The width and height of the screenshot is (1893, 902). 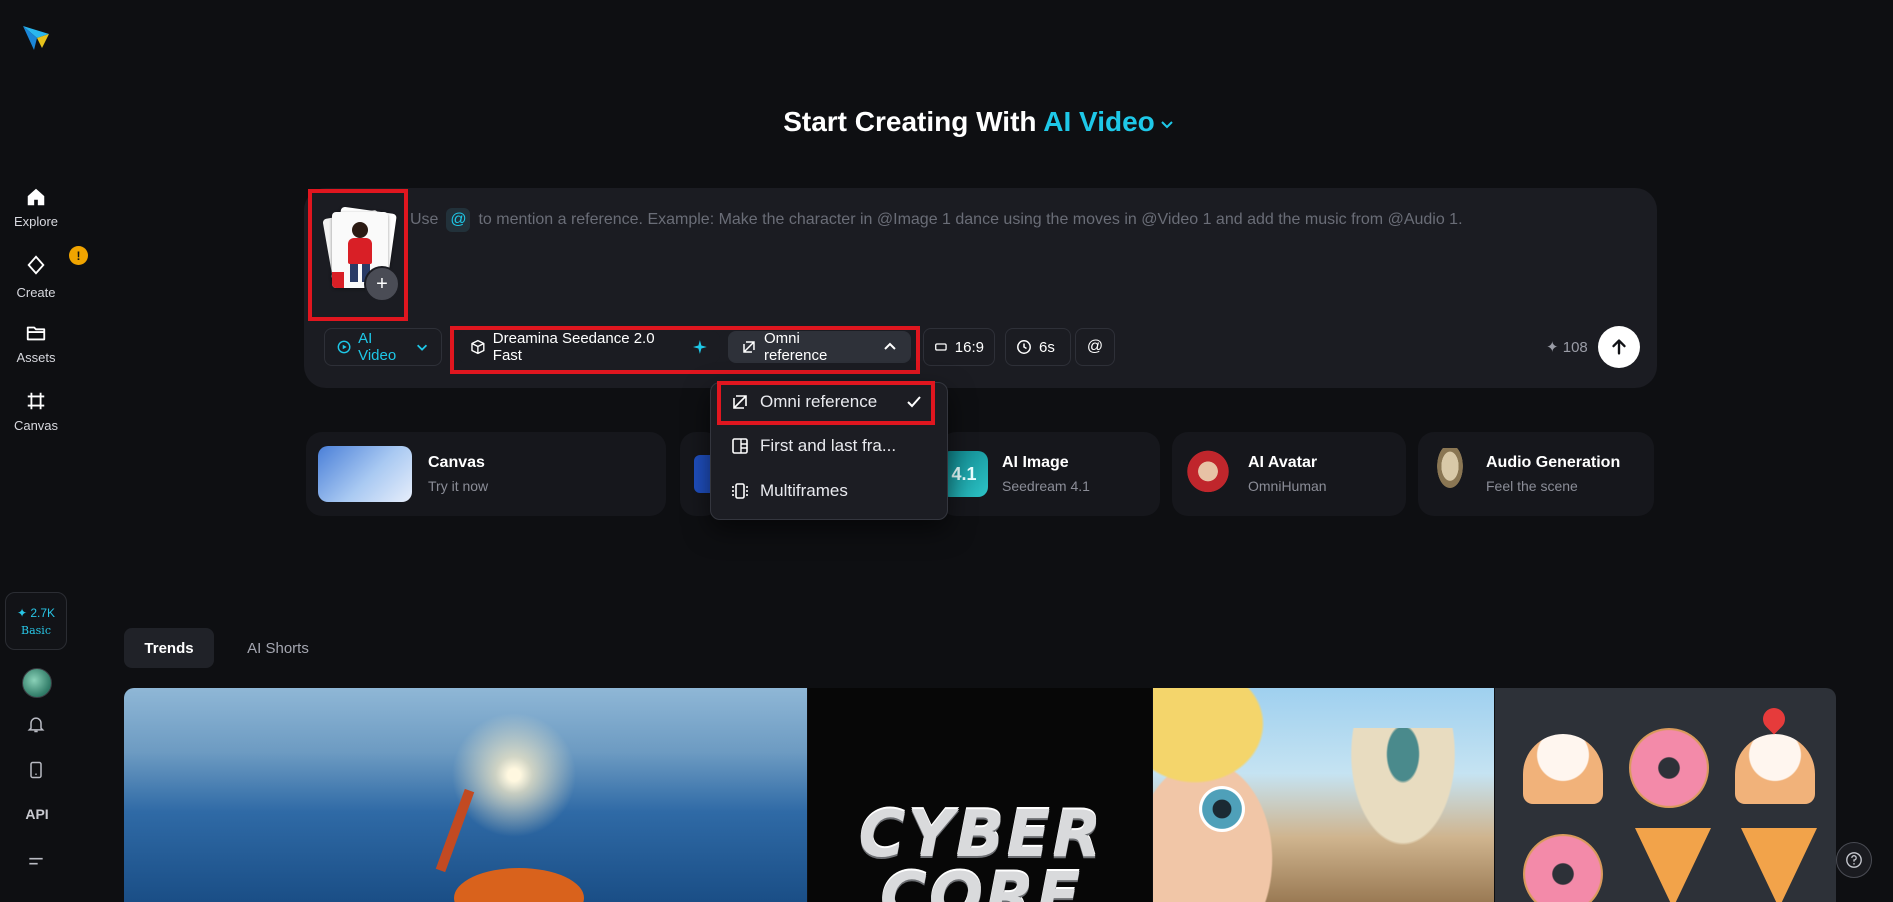 What do you see at coordinates (573, 347) in the screenshot?
I see `model-label: Dreamina Seedance 2.0 Fast` at bounding box center [573, 347].